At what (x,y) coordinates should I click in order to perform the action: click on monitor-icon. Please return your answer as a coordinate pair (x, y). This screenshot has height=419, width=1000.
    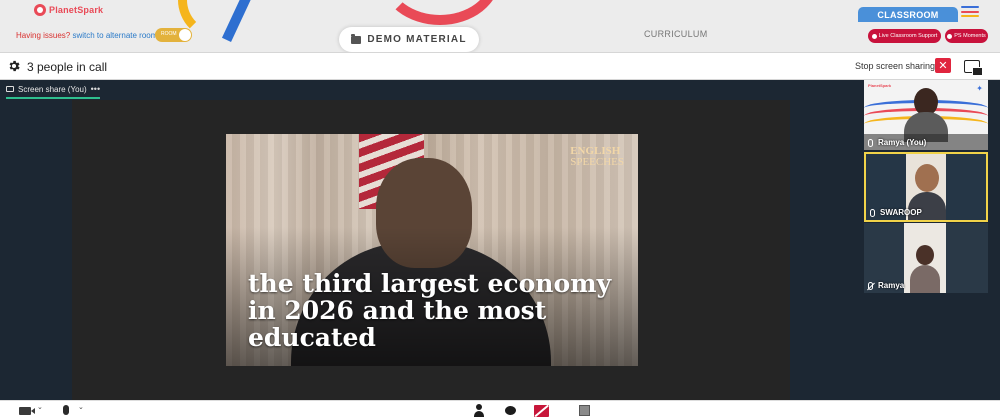
    Looking at the image, I should click on (10, 89).